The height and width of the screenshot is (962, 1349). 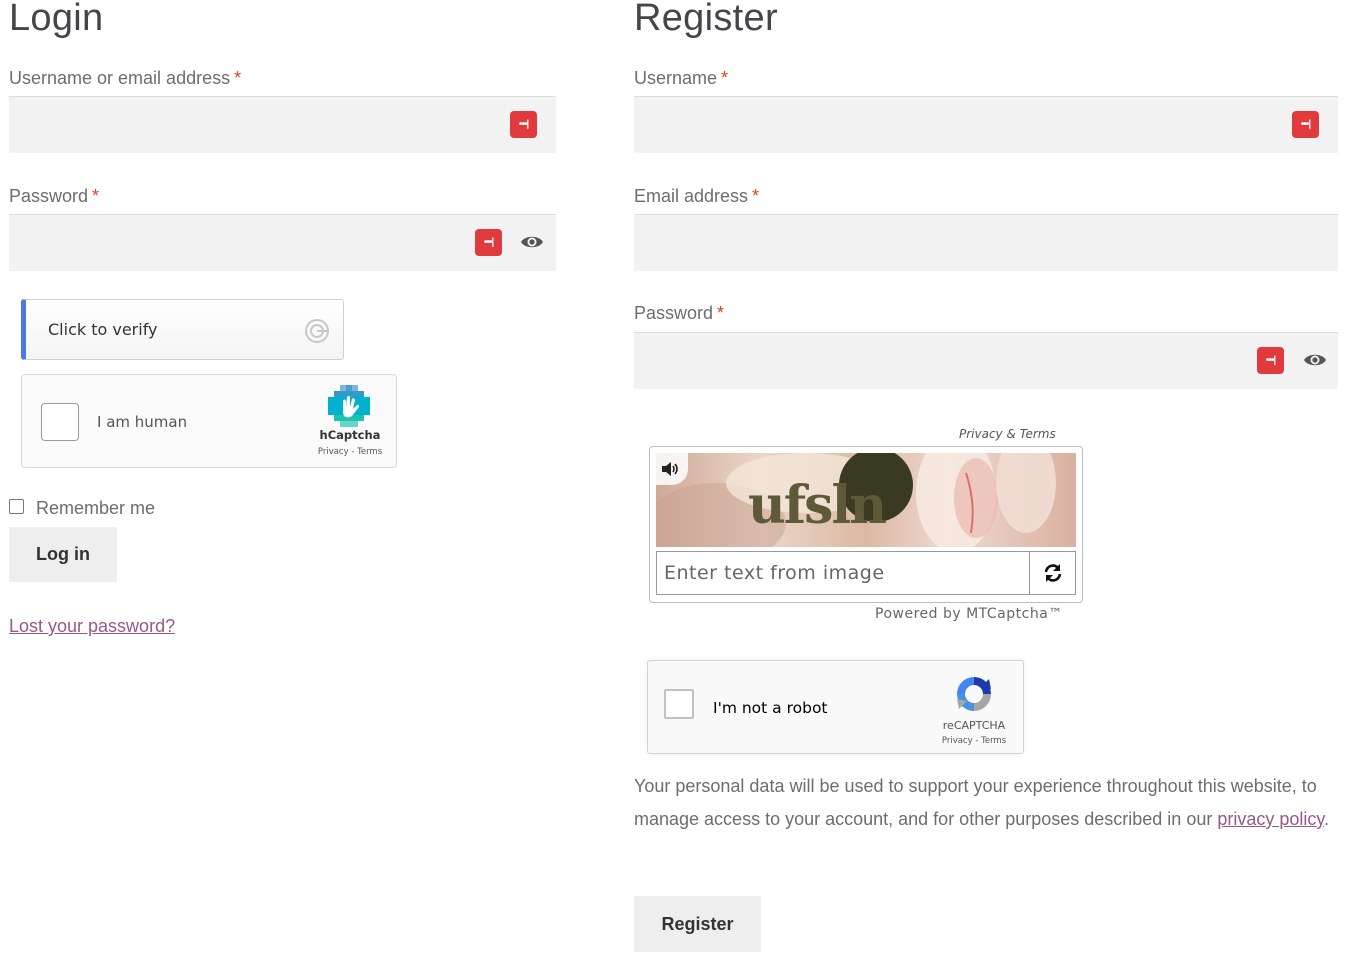 What do you see at coordinates (986, 360) in the screenshot?
I see `register-password-input: •••|` at bounding box center [986, 360].